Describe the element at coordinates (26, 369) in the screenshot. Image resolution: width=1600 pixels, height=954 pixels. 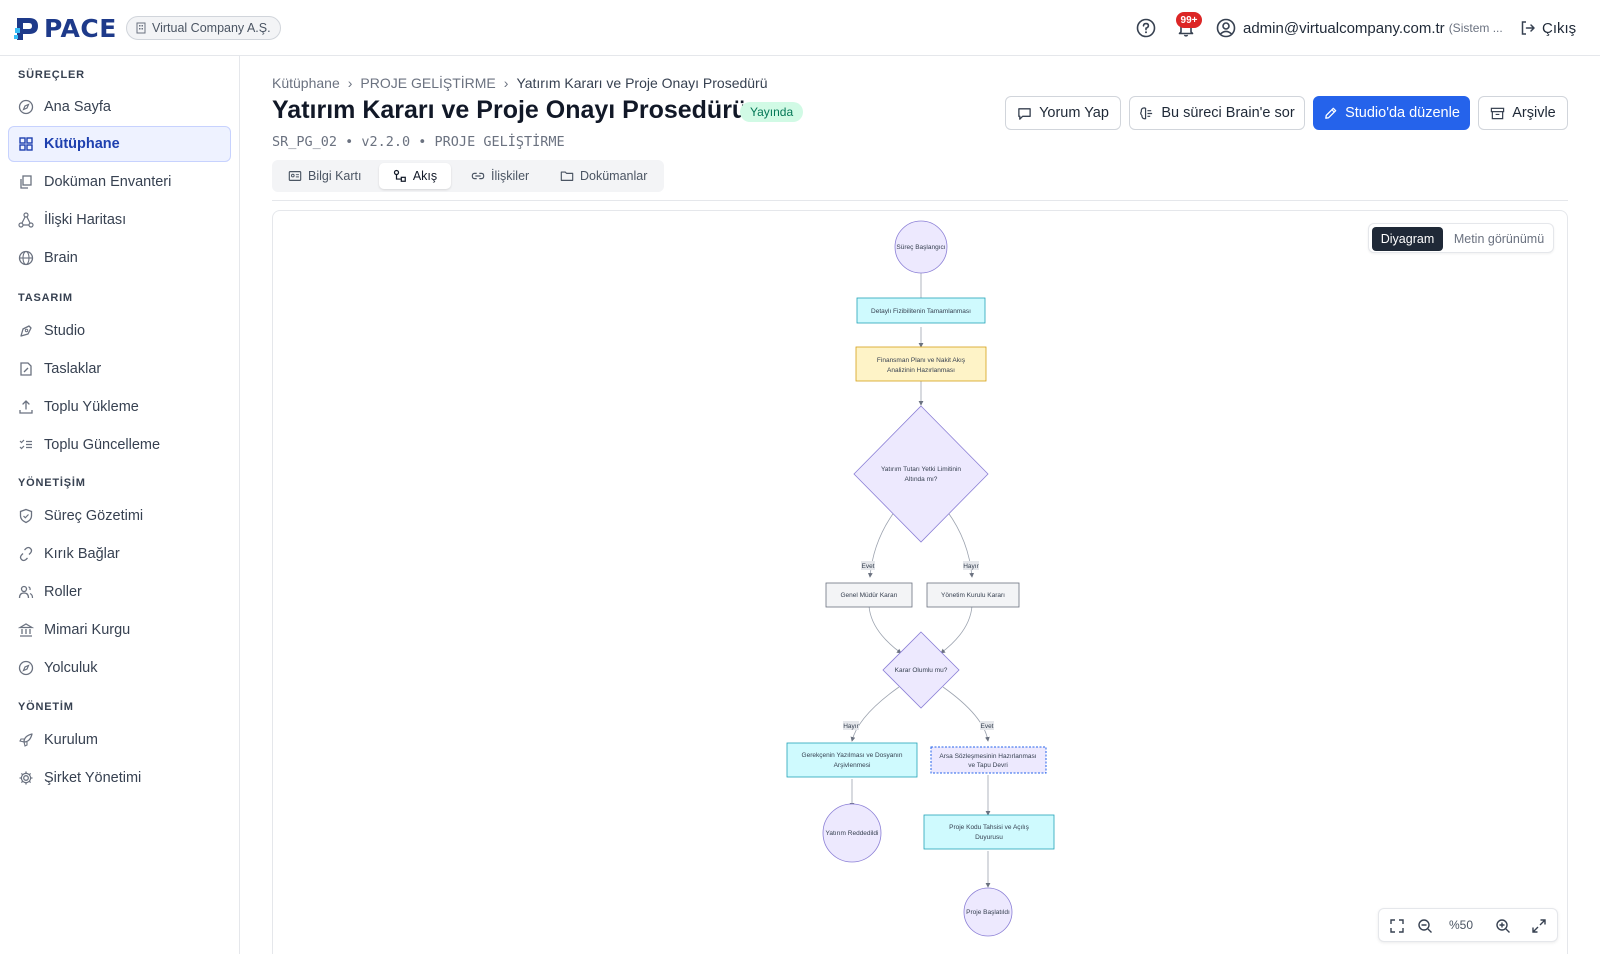
I see `draft-file-icon` at that location.